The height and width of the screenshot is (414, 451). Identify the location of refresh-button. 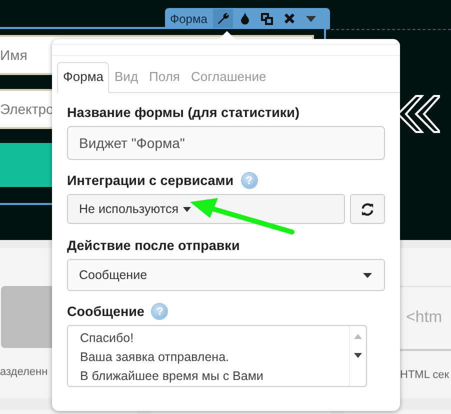
(367, 209).